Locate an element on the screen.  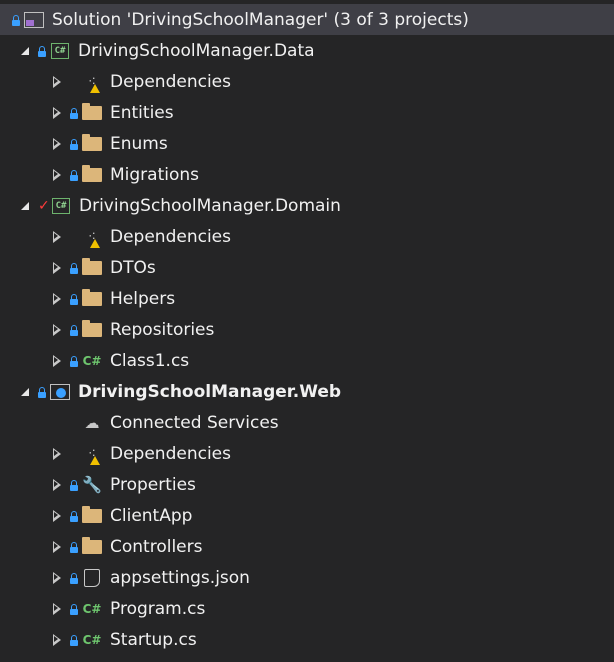
project-node-data: C# DrivingSchoolManager.Data is located at coordinates (307, 50).